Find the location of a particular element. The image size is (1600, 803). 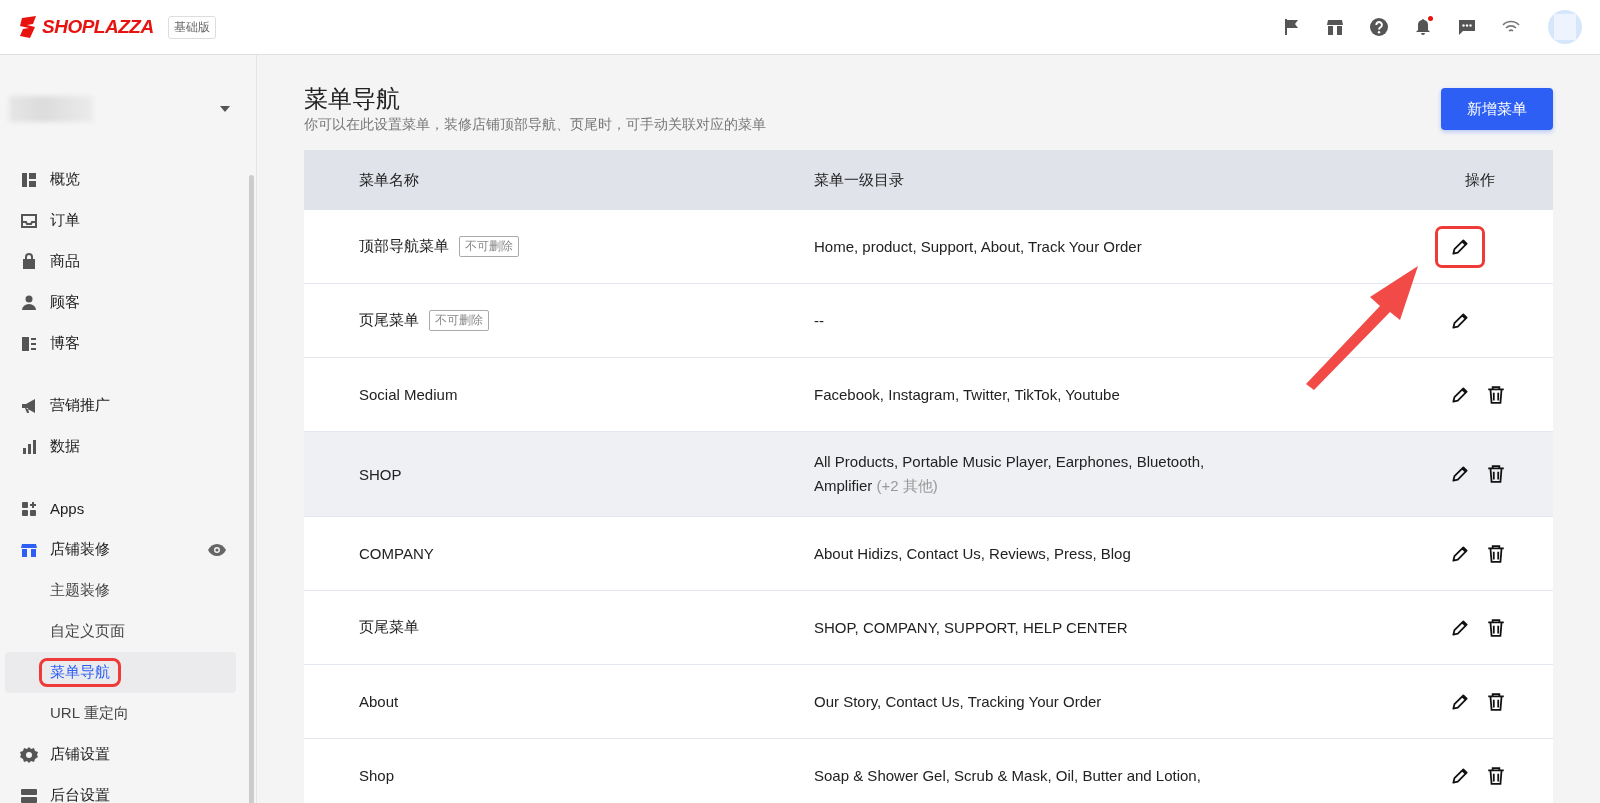

table-row: SHOP All Products, Portable Music Player, Earphones, Bluetooth, Amplifier (+2 其他) is located at coordinates (928, 474).